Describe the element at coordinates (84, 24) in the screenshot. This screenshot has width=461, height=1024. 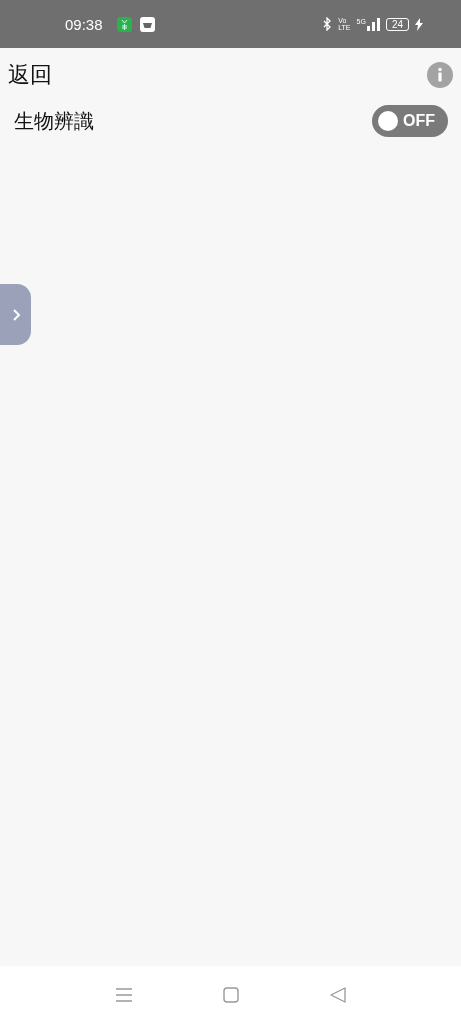
I see `clock-time: 09:38` at that location.